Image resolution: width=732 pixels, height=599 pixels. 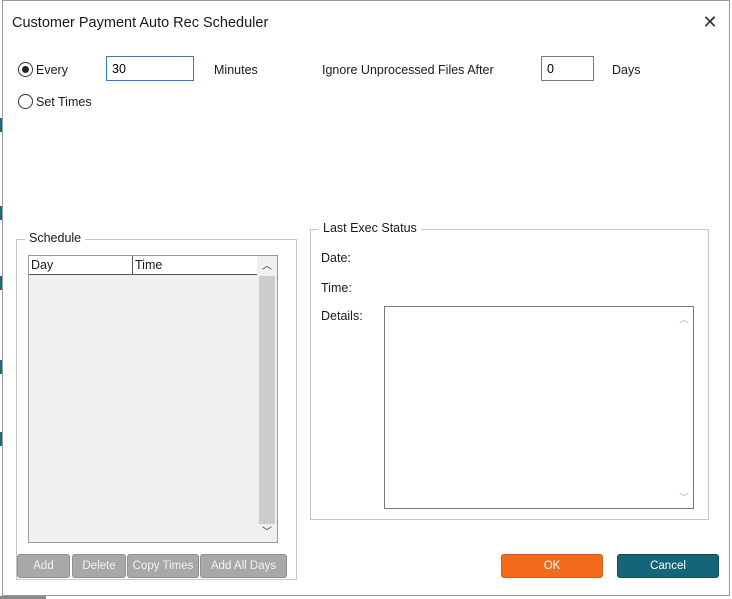 What do you see at coordinates (342, 316) in the screenshot?
I see `details-label: Details:` at bounding box center [342, 316].